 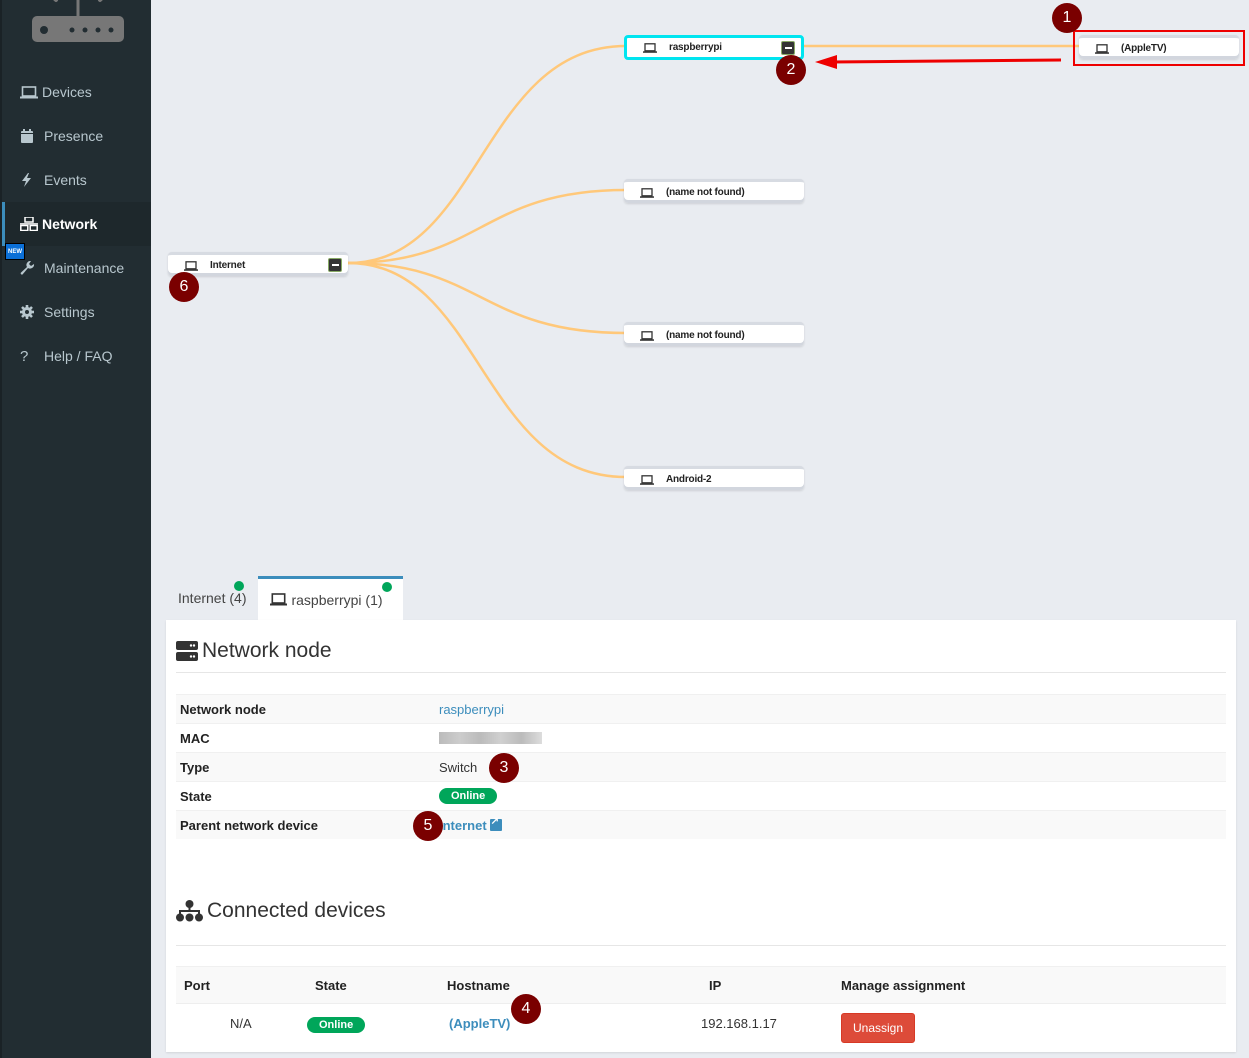 I want to click on column-header-manage: Manage assignment, so click(x=903, y=985).